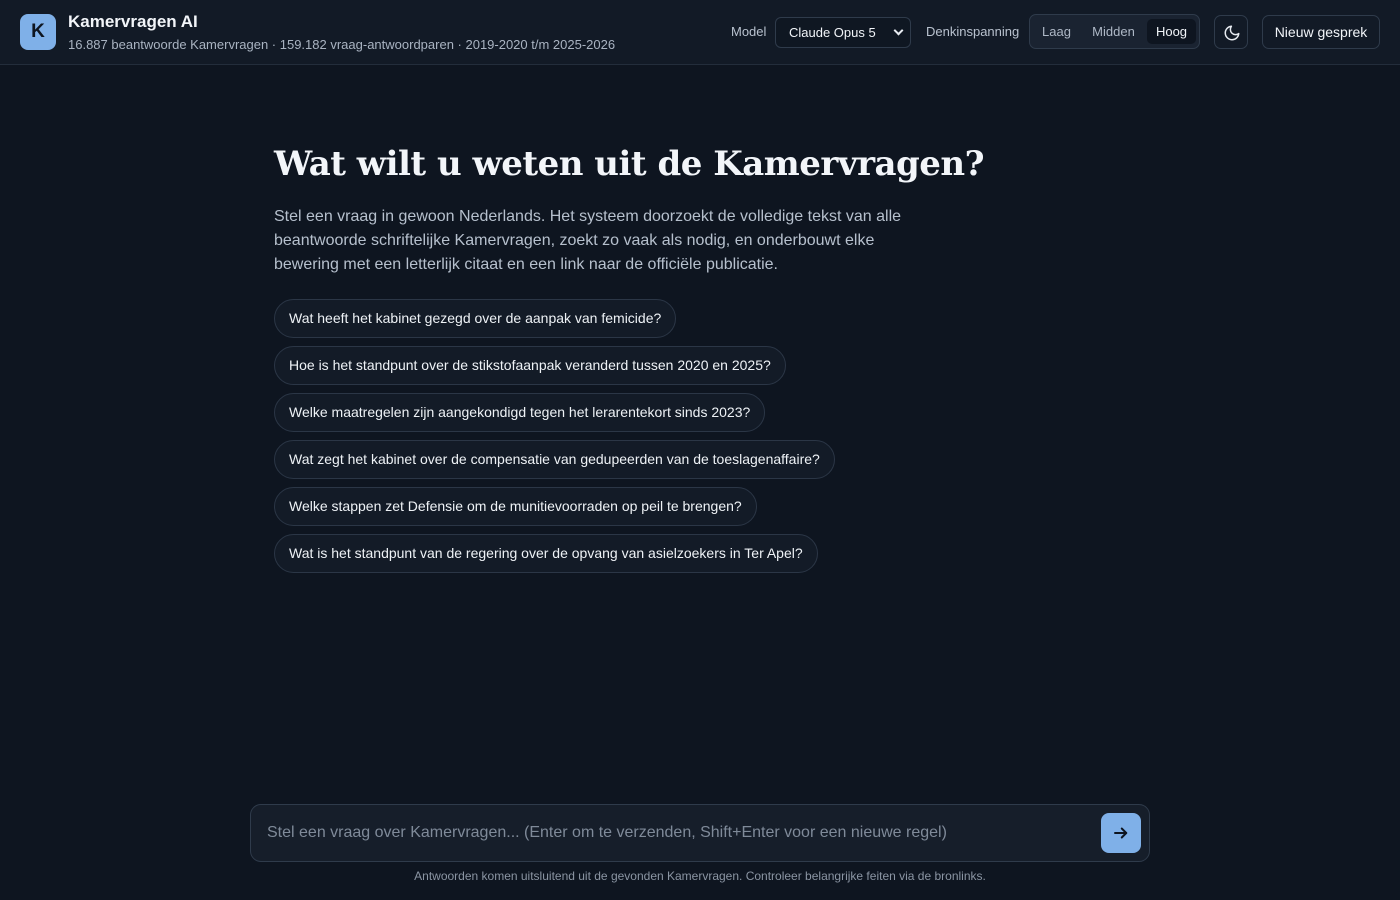 This screenshot has height=900, width=1400. What do you see at coordinates (832, 32) in the screenshot?
I see `model-select-value: Claude Opus 5` at bounding box center [832, 32].